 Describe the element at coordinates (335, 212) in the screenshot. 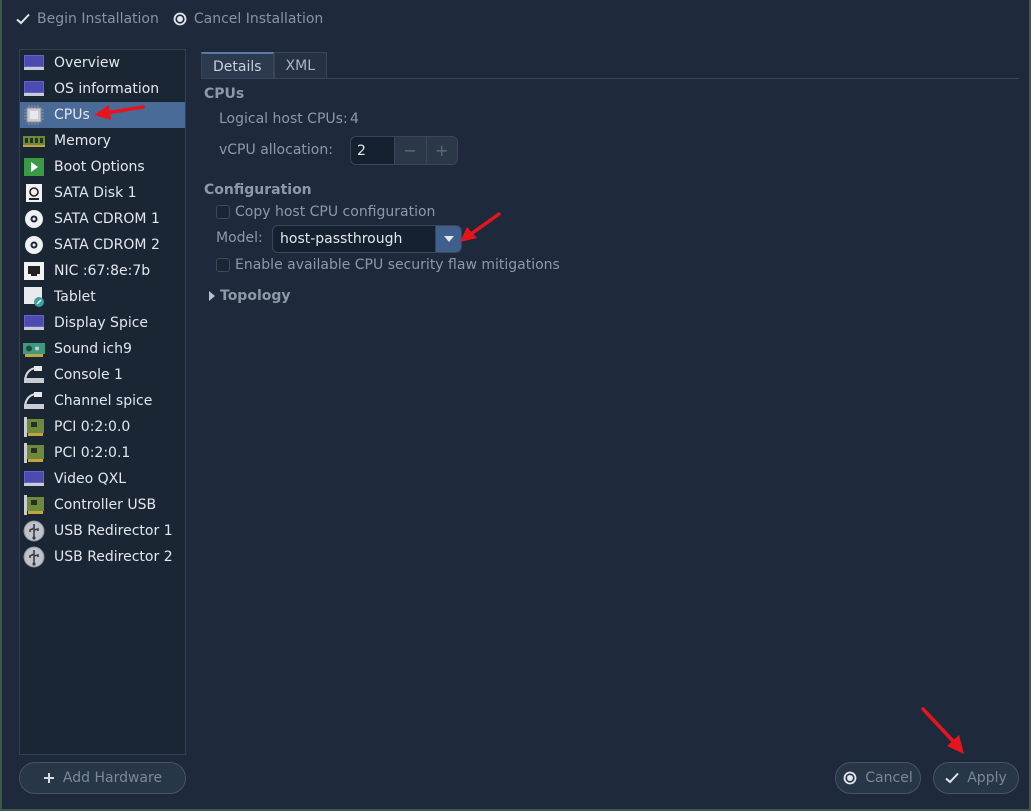

I see `copy-host-cpu-label: Copy host CPU configuration` at that location.